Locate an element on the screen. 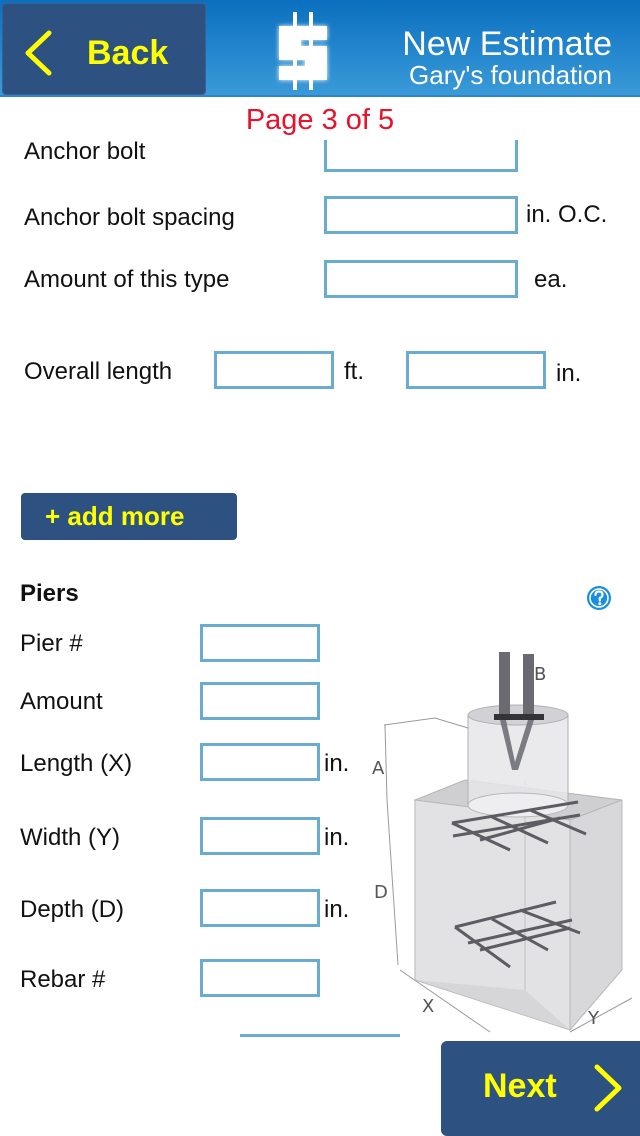  pier-length-unit: in. is located at coordinates (337, 763).